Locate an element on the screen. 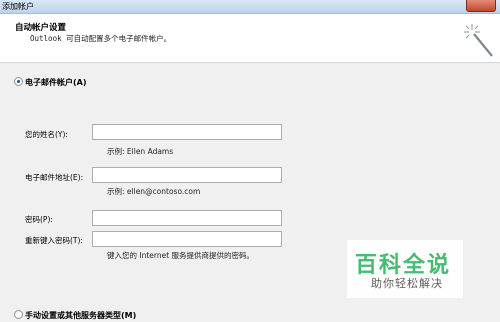  header-subtitle: Outlook 可自动配置多个电子邮件帐户。 is located at coordinates (101, 38).